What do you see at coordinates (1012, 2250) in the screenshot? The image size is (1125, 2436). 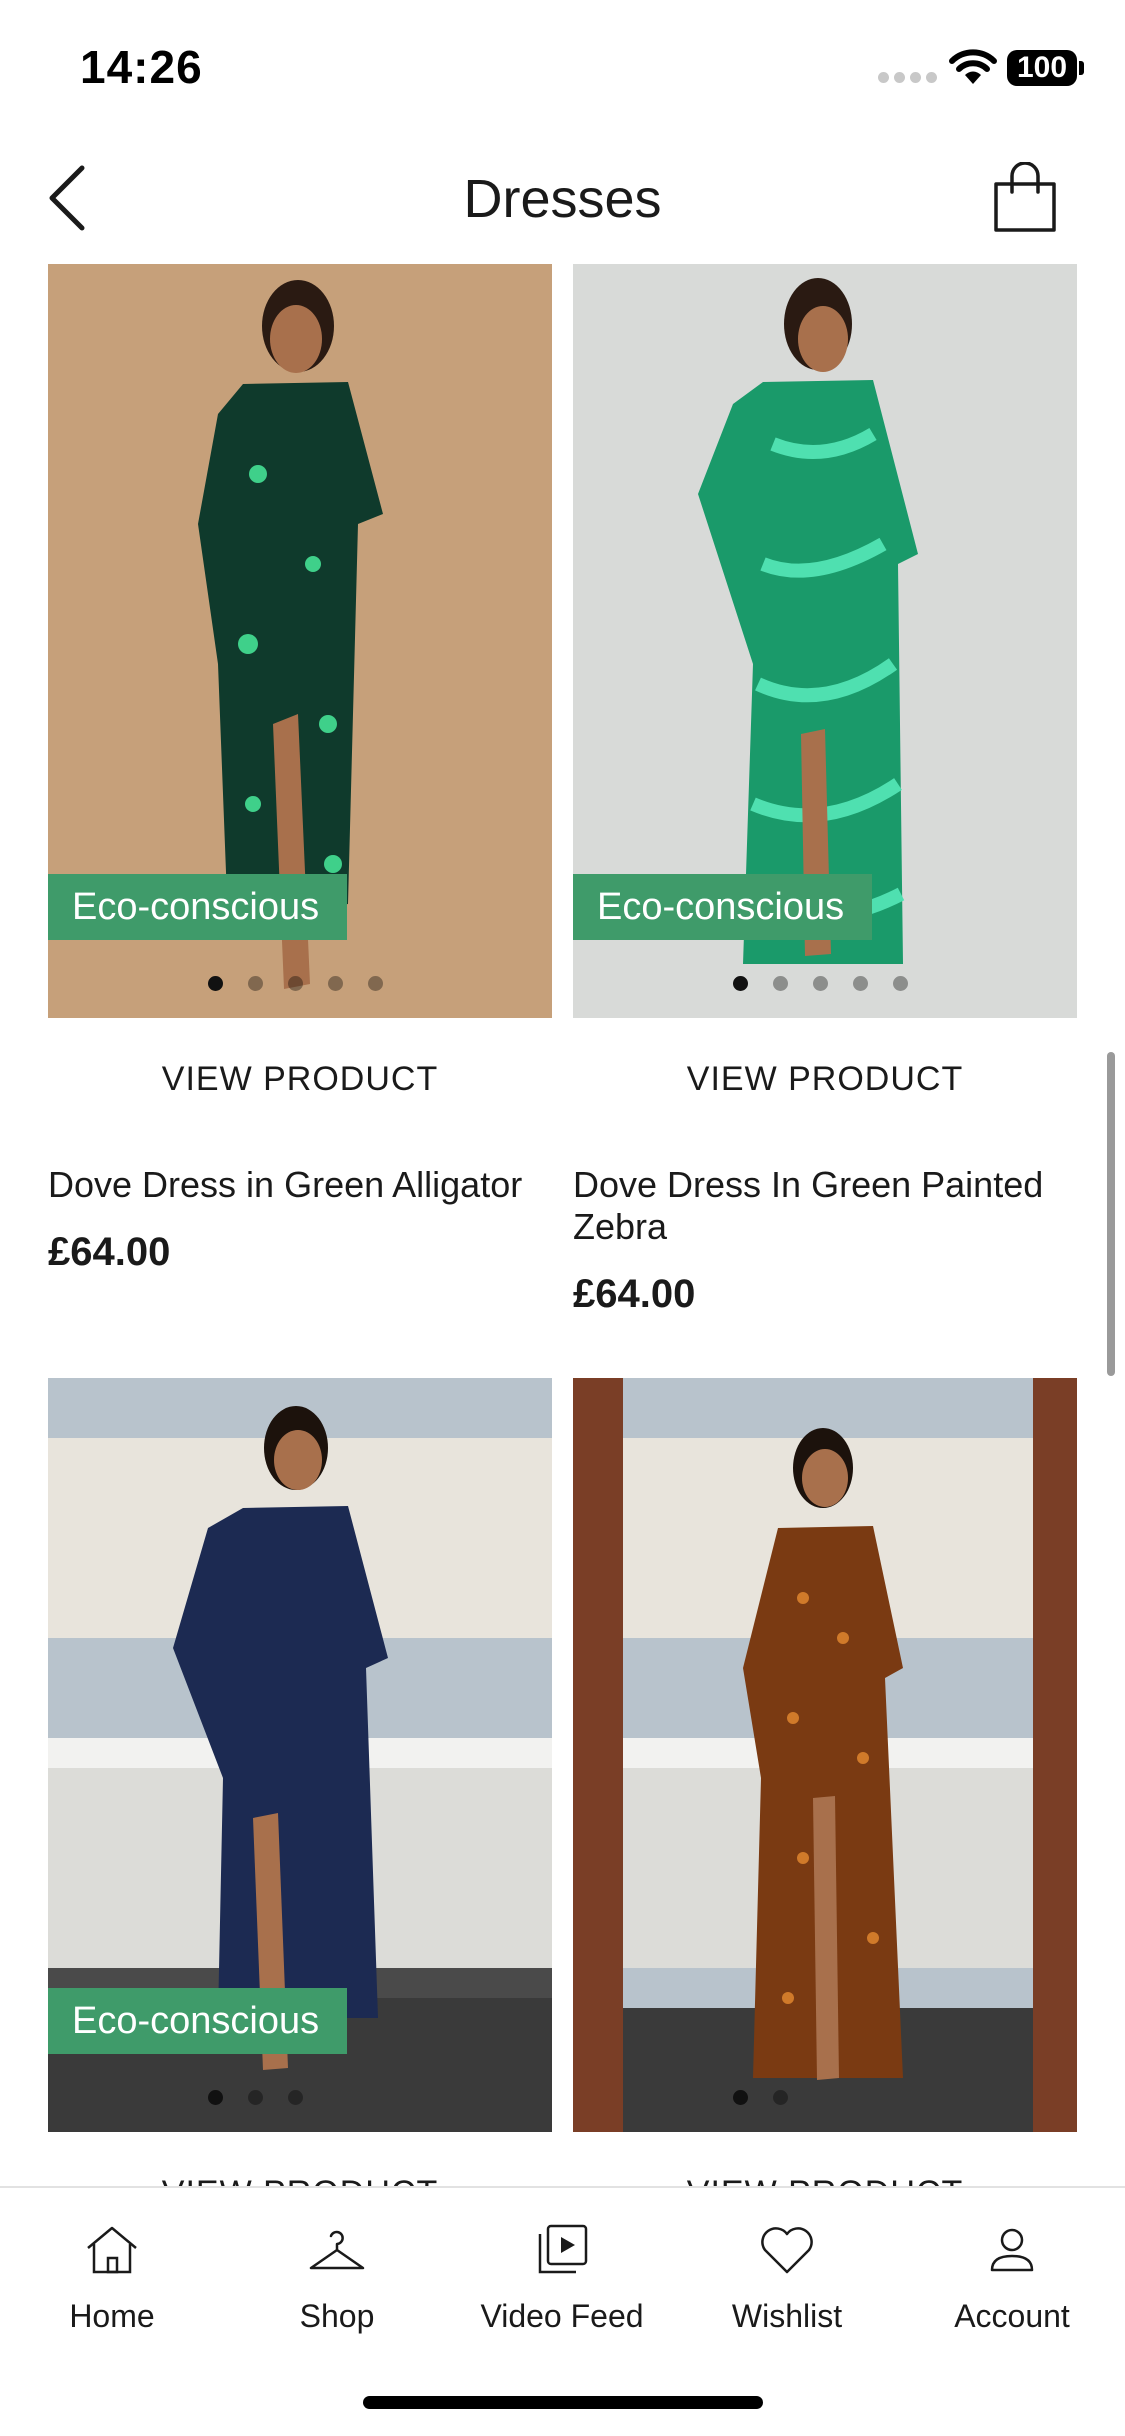 I see `person-icon` at bounding box center [1012, 2250].